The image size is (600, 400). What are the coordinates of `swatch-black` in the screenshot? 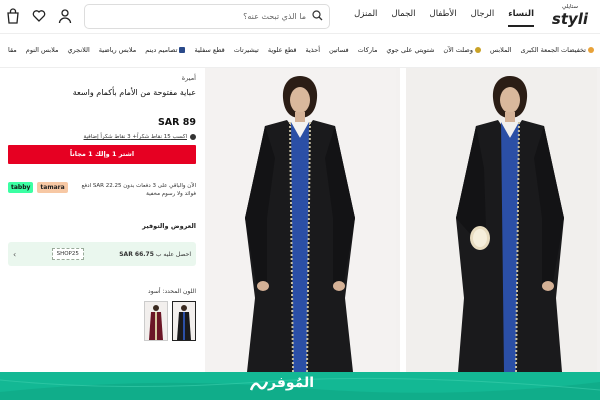 It's located at (184, 321).